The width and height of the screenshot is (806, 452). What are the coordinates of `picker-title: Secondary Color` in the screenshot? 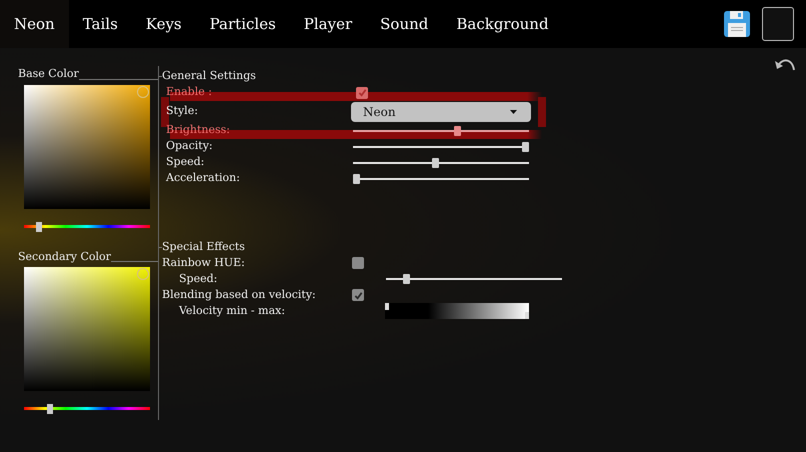 It's located at (64, 256).